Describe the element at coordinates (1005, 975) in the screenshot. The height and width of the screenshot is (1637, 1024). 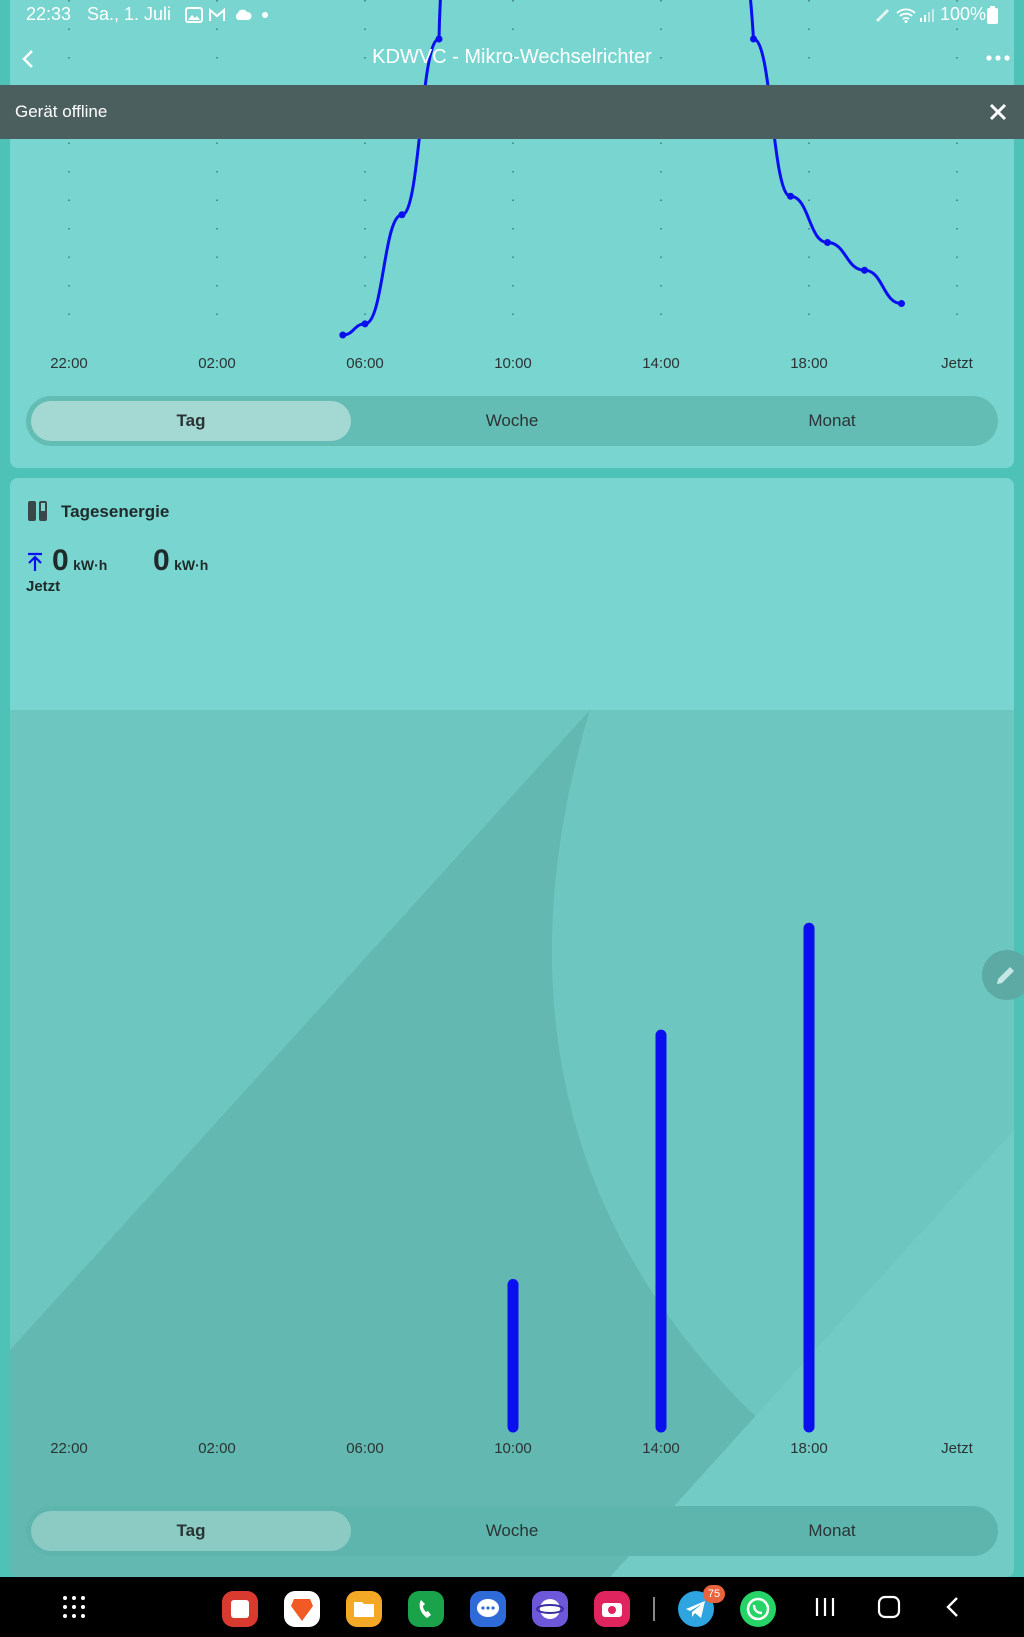
I see `pencil-icon` at that location.